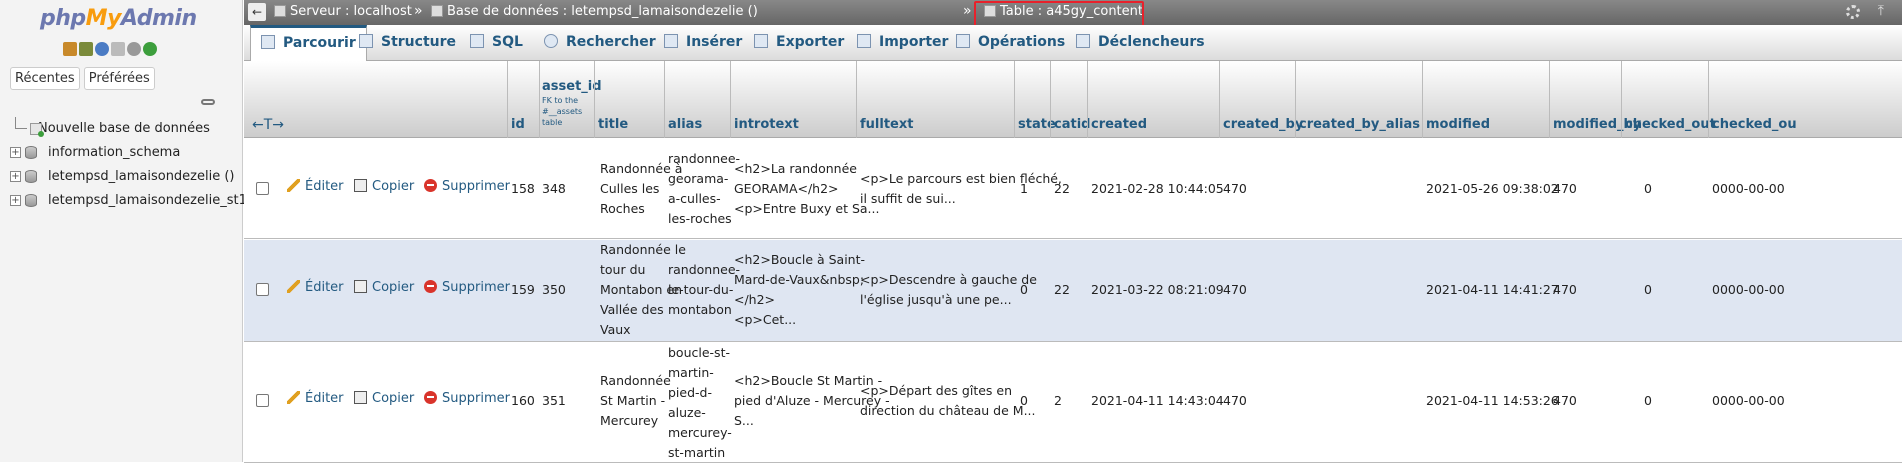 This screenshot has height=463, width=1902. Describe the element at coordinates (1058, 401) in the screenshot. I see `cell-catid: 2` at that location.